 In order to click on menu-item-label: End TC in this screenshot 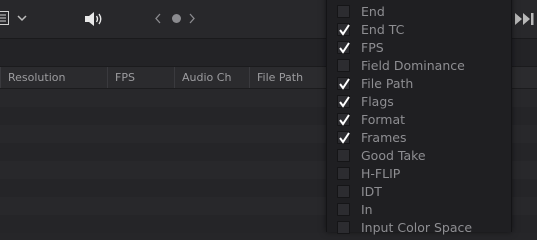, I will do `click(383, 29)`.